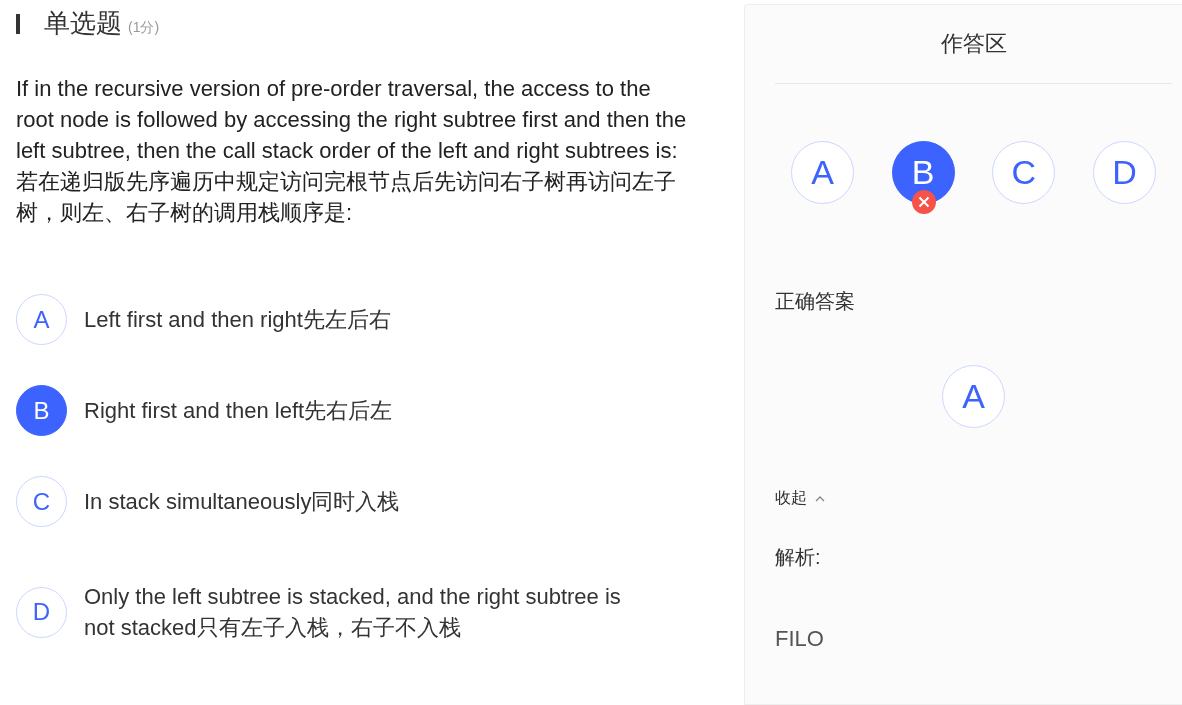  Describe the element at coordinates (83, 23) in the screenshot. I see `question-type: 单选题` at that location.